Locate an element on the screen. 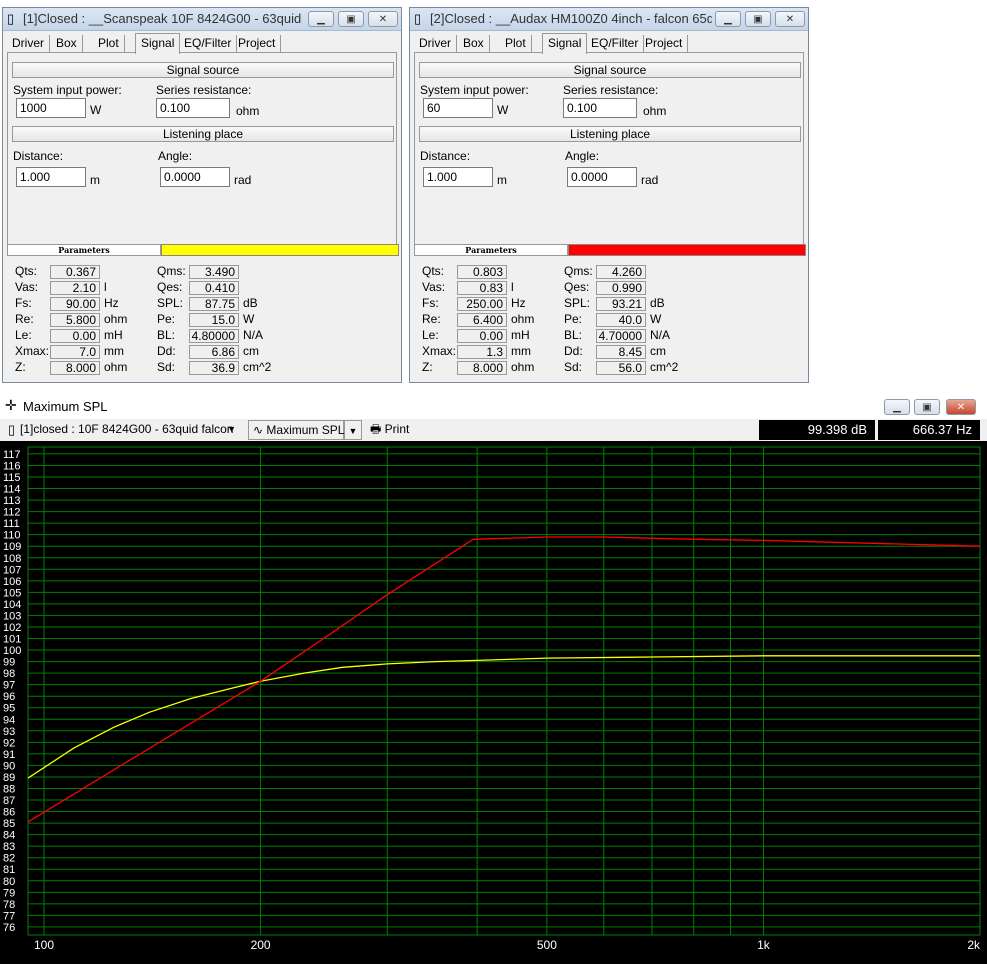 Image resolution: width=987 pixels, height=967 pixels. distance-label: Distance: is located at coordinates (445, 156).